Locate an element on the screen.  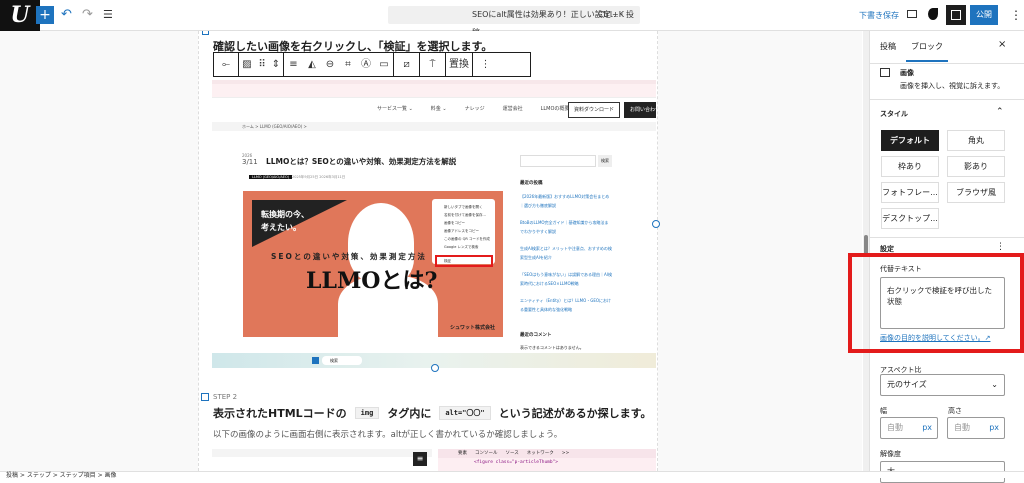
recent-comments-title: 最近のコメント is located at coordinates (536, 335).